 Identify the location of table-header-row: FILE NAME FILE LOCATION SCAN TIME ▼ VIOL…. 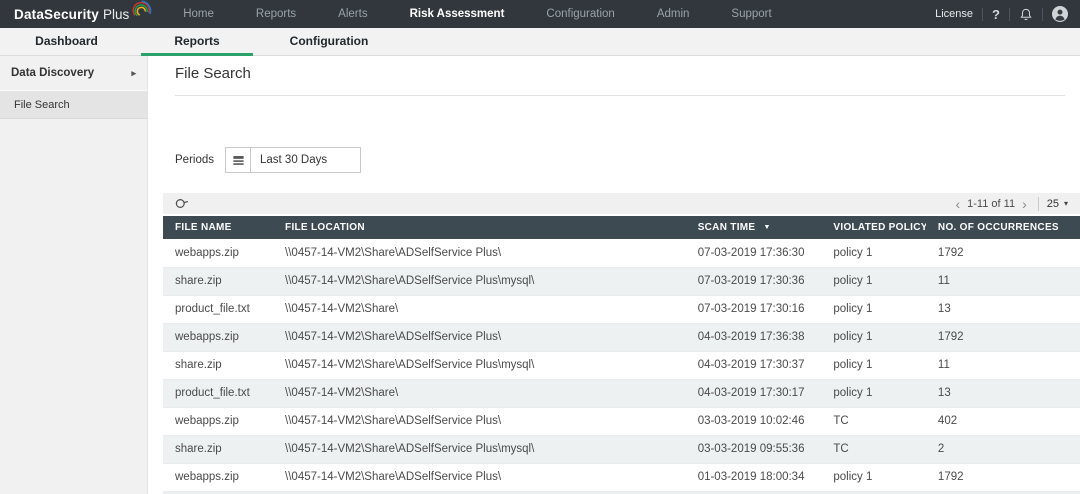
(621, 227).